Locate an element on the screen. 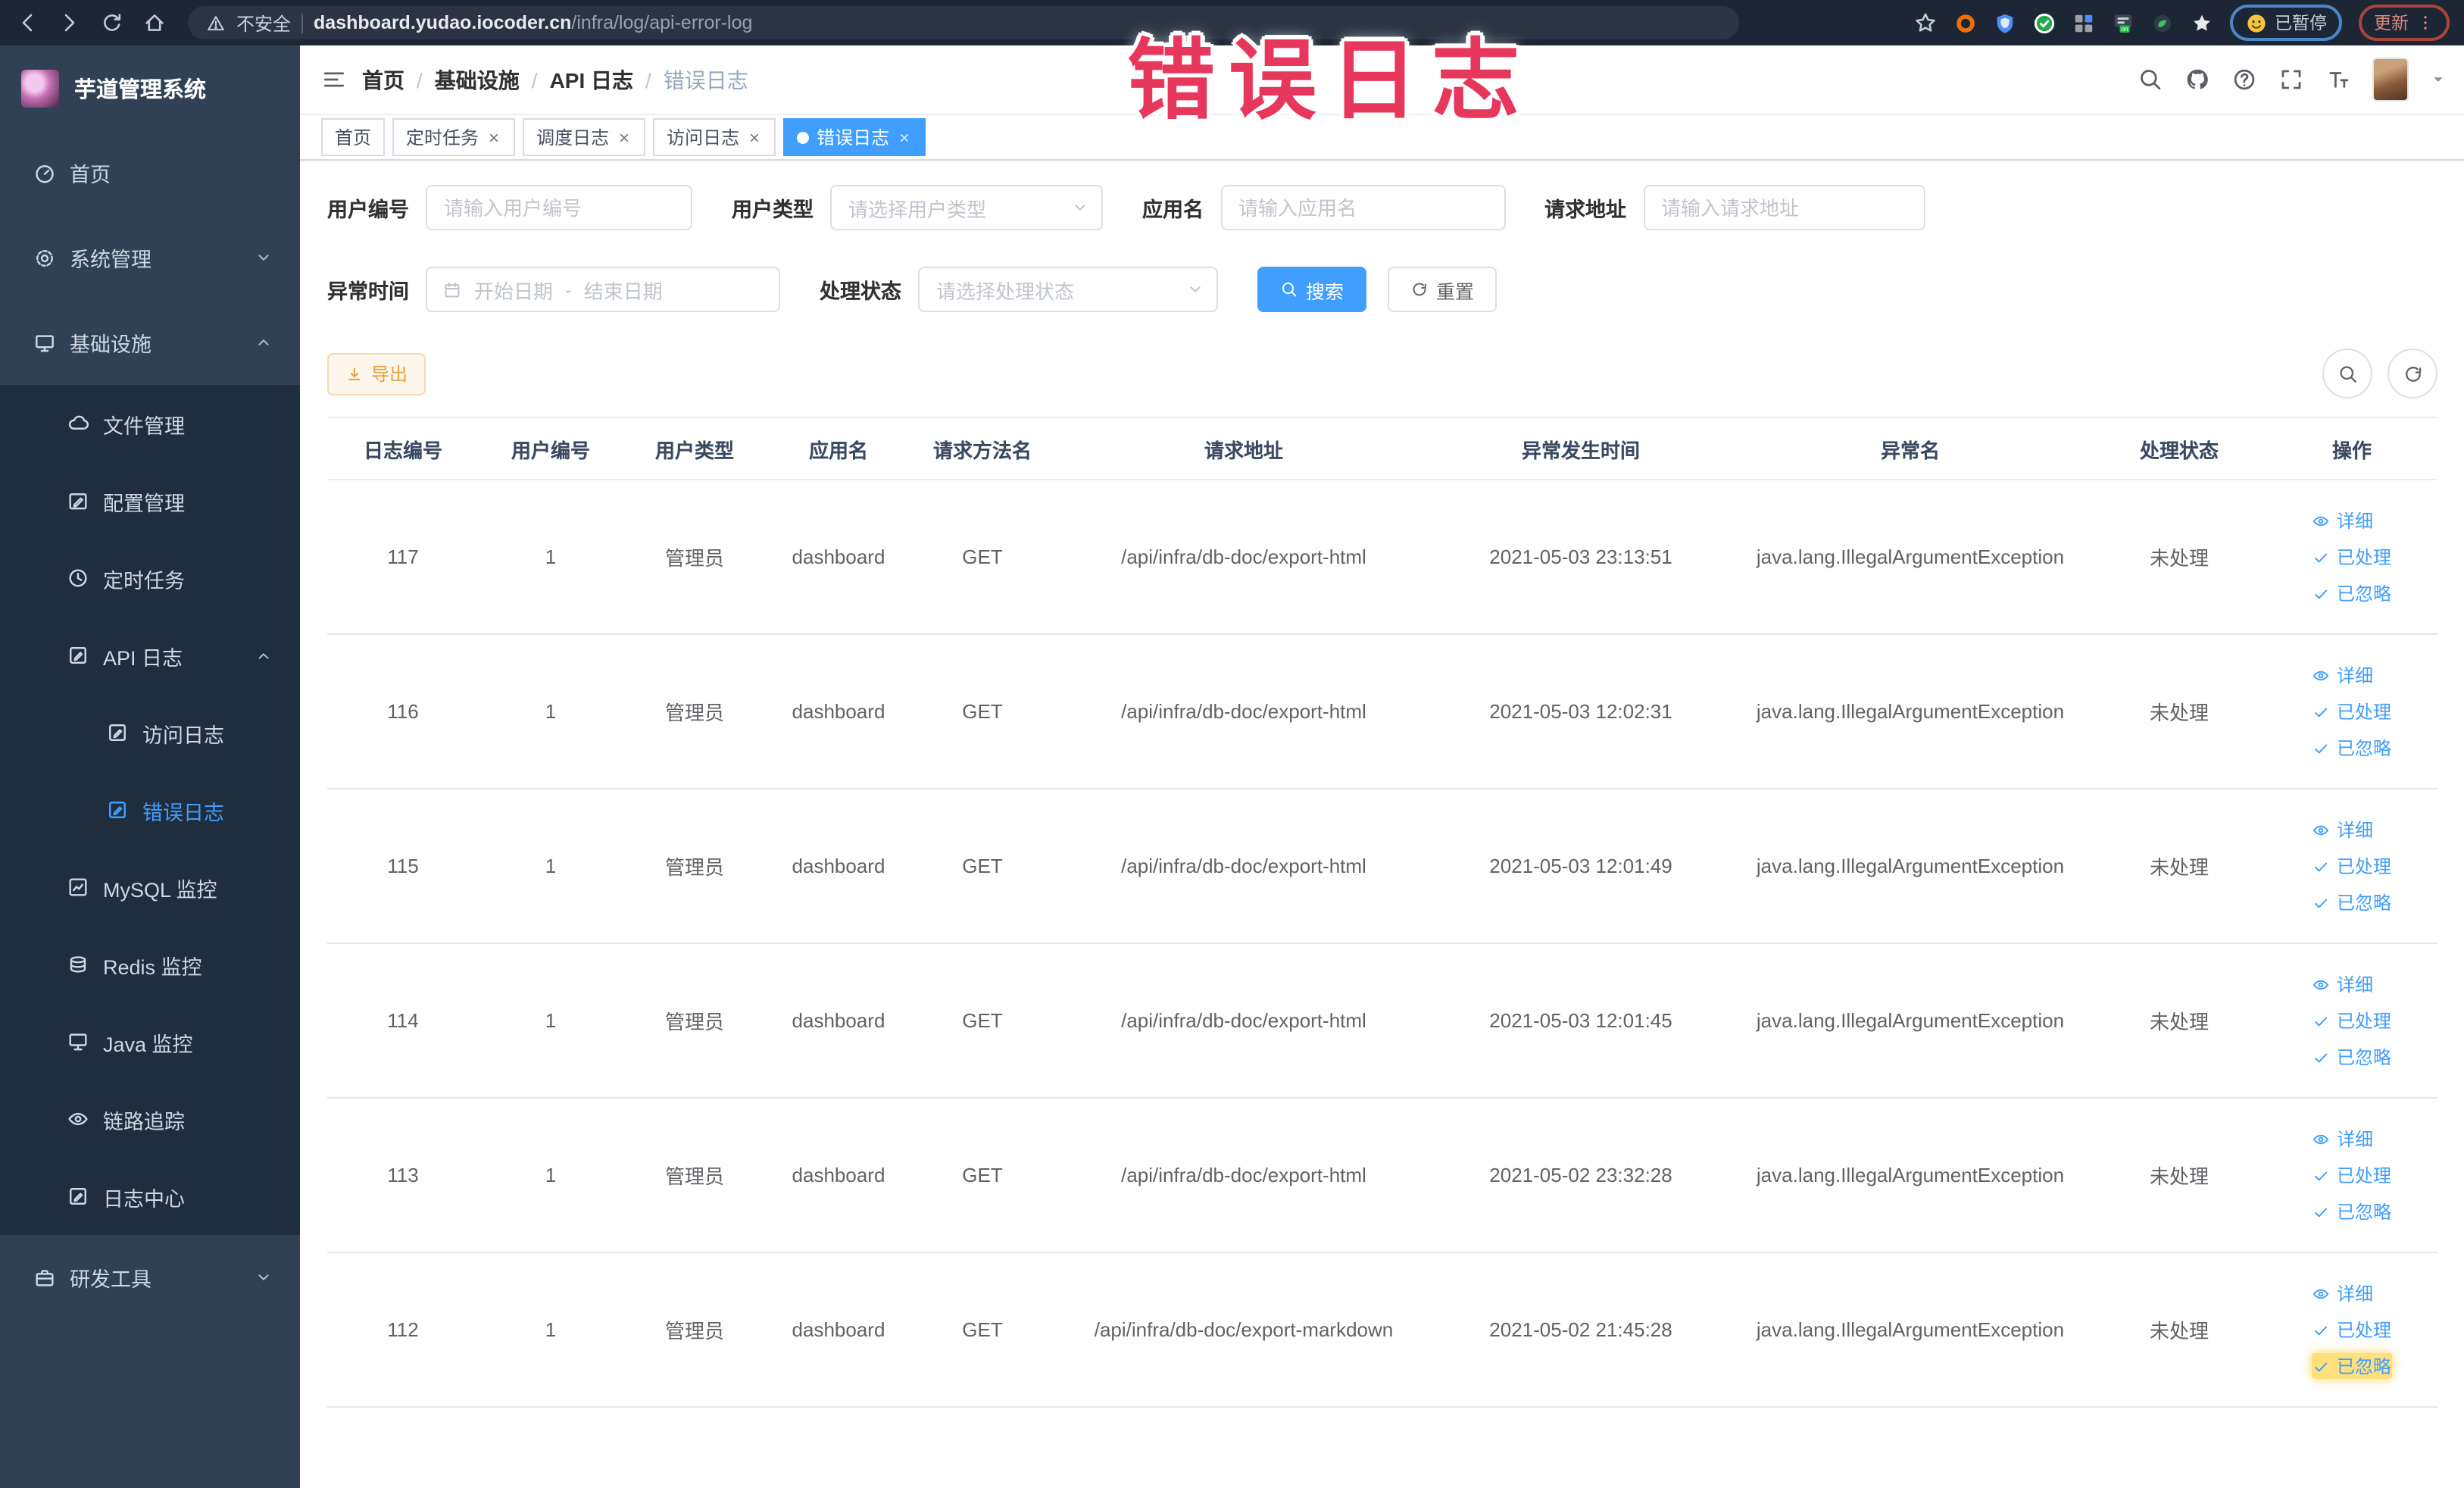 This screenshot has width=2464, height=1488. extension-check-icon is located at coordinates (2043, 22).